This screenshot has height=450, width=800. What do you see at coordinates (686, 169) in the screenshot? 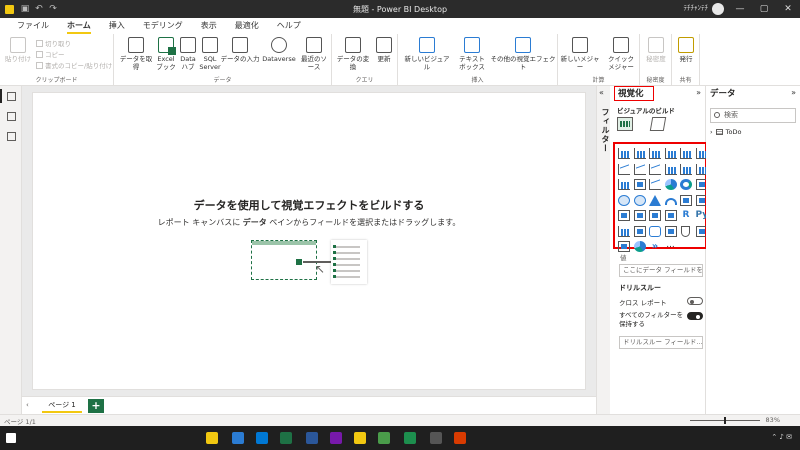
I see `line-stacked-column-chart-icon` at bounding box center [686, 169].